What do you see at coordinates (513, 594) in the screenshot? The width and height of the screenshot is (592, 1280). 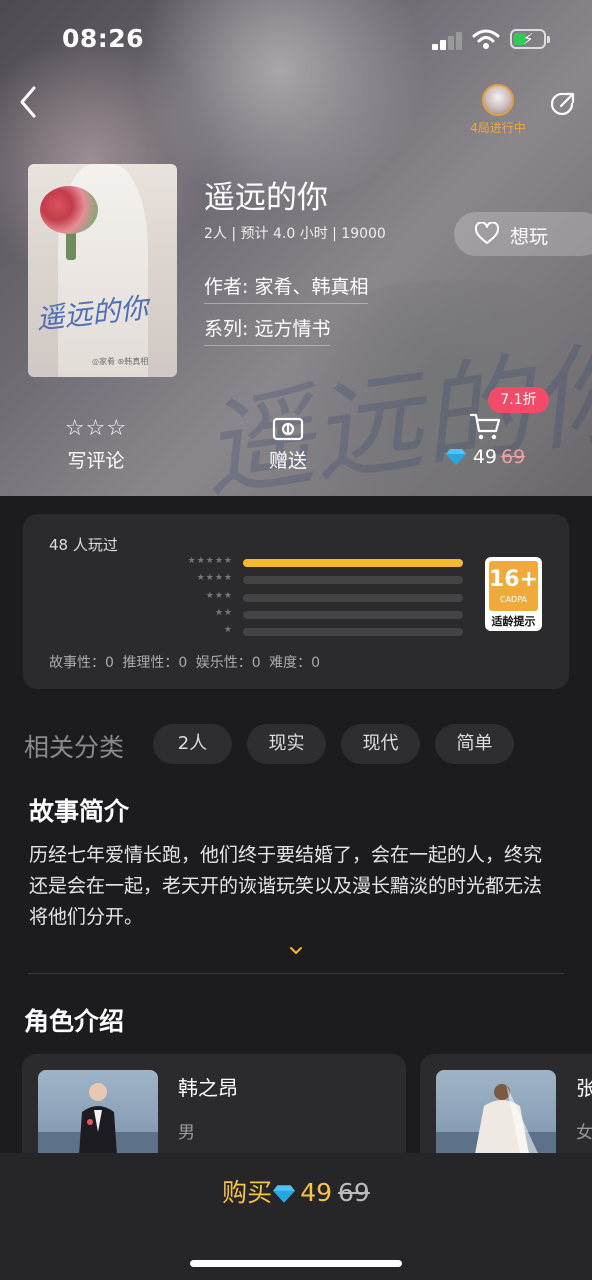 I see `age-rating-badge: 16+ CADPA 适龄提示` at bounding box center [513, 594].